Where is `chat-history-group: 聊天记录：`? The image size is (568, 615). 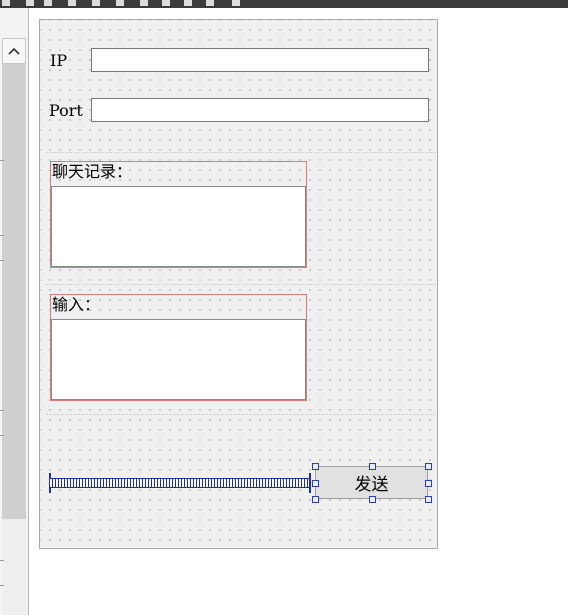
chat-history-group: 聊天记录： is located at coordinates (178, 214).